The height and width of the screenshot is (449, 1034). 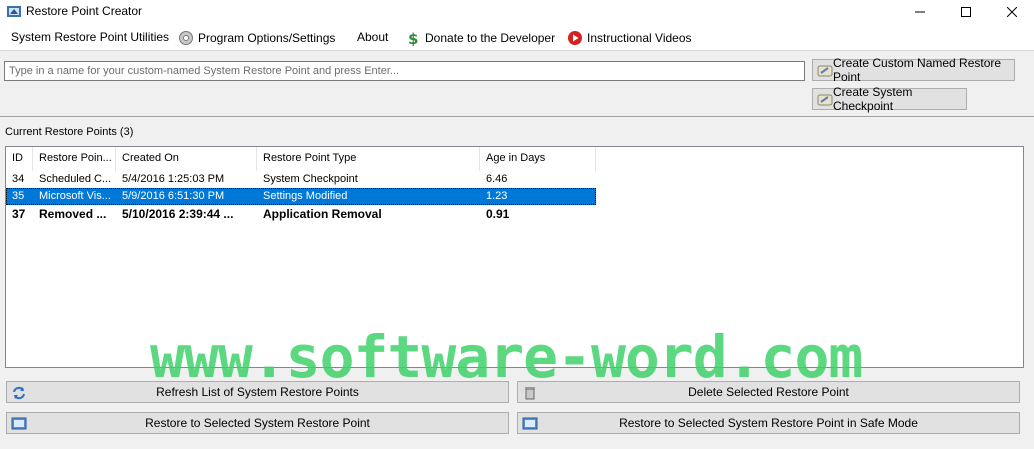 I want to click on menu-instructional-videos: Instructional Videos, so click(x=629, y=38).